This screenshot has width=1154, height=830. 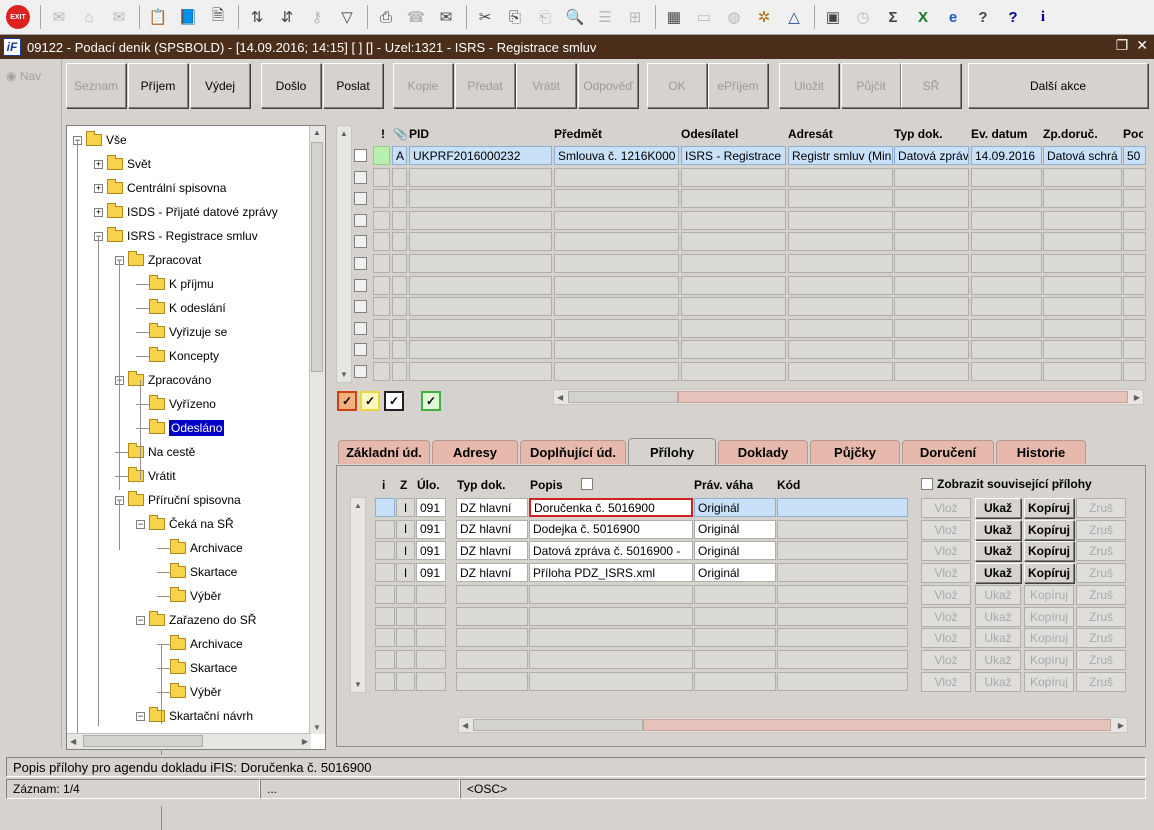 What do you see at coordinates (515, 17) in the screenshot?
I see `copy-icon: ⎘` at bounding box center [515, 17].